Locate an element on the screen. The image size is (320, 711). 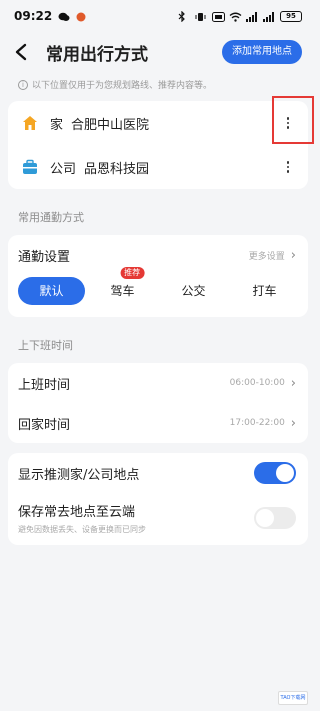
add-common-place-button: 添加常用地点 is located at coordinates (262, 52).